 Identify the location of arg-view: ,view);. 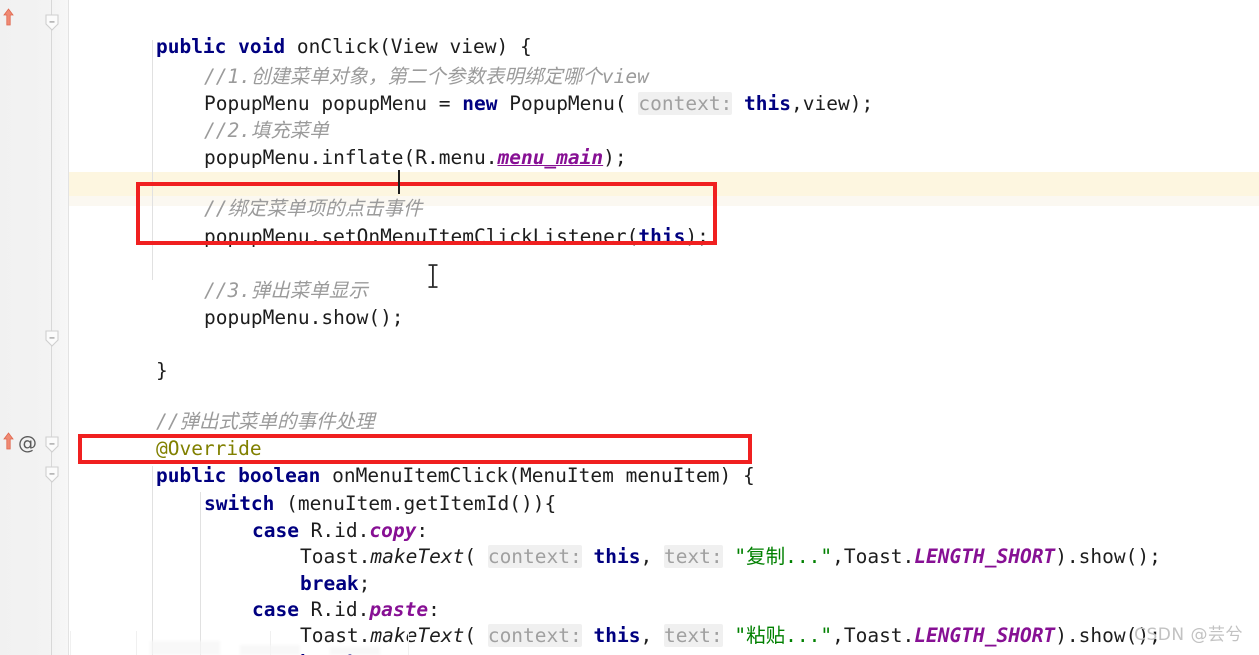
(832, 103).